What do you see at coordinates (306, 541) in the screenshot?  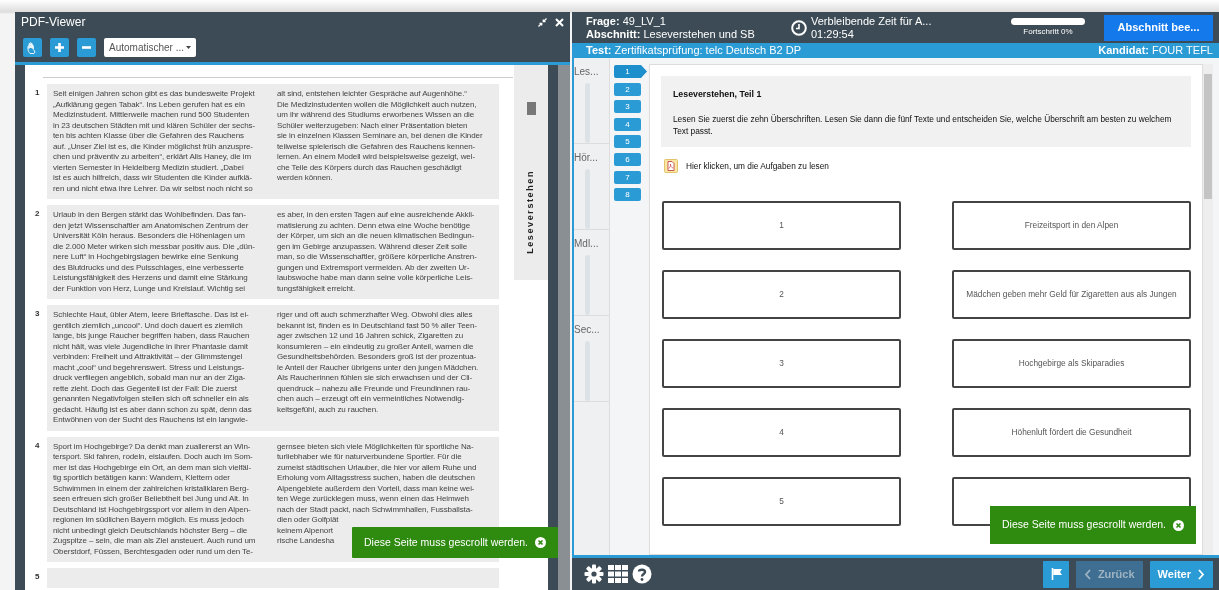 I see `text-line: rische Landesha` at bounding box center [306, 541].